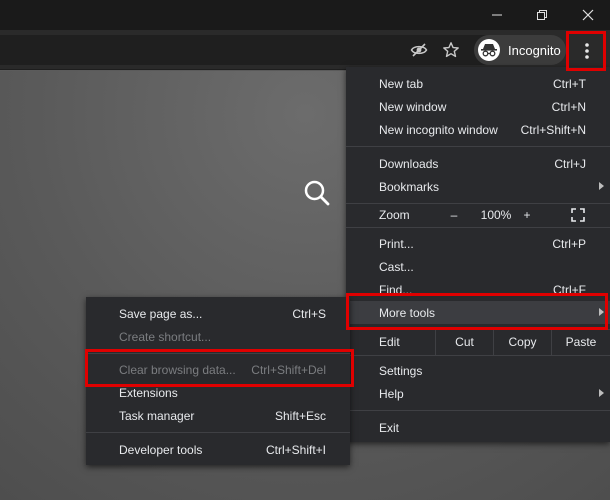 This screenshot has width=610, height=500. Describe the element at coordinates (218, 415) in the screenshot. I see `menu-item-task-manager: Task manager Shift+Esc` at that location.